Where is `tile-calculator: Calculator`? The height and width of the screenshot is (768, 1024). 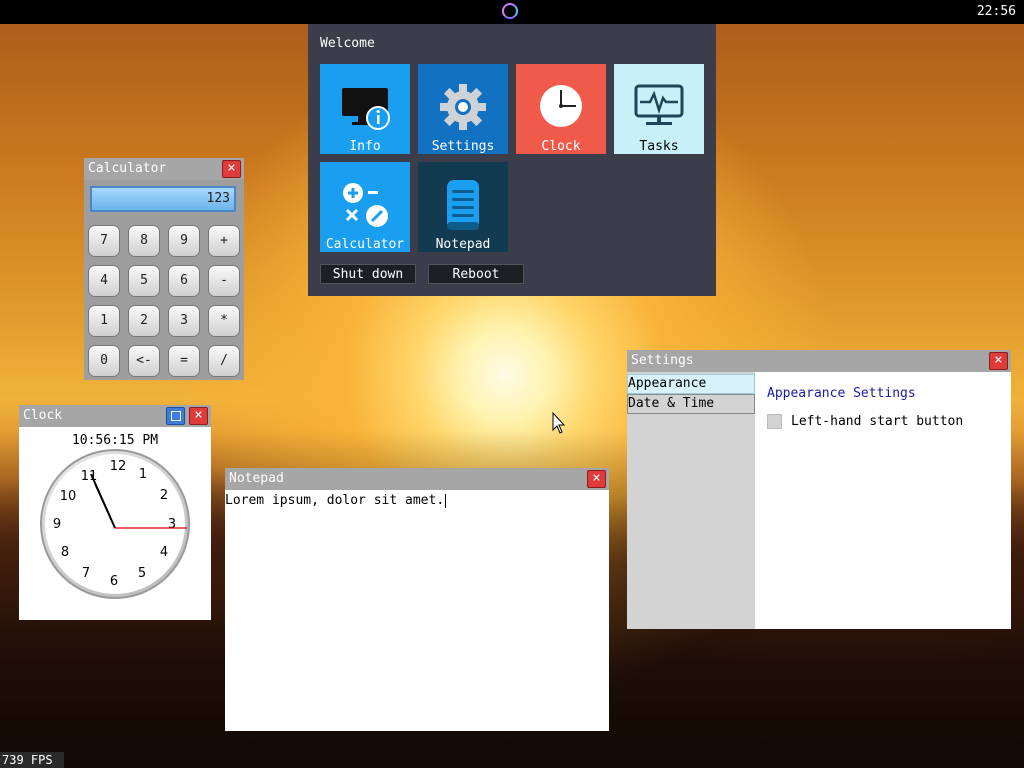
tile-calculator: Calculator is located at coordinates (365, 207).